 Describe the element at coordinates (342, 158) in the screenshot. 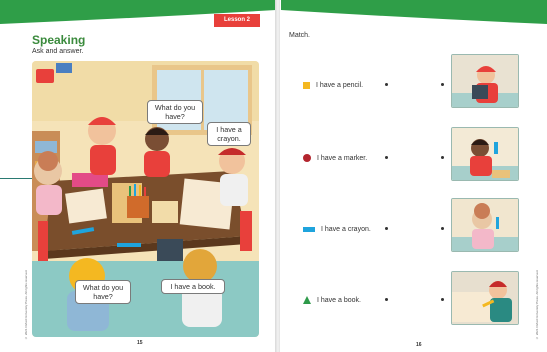

I see `match-item-label: I have a marker.` at that location.